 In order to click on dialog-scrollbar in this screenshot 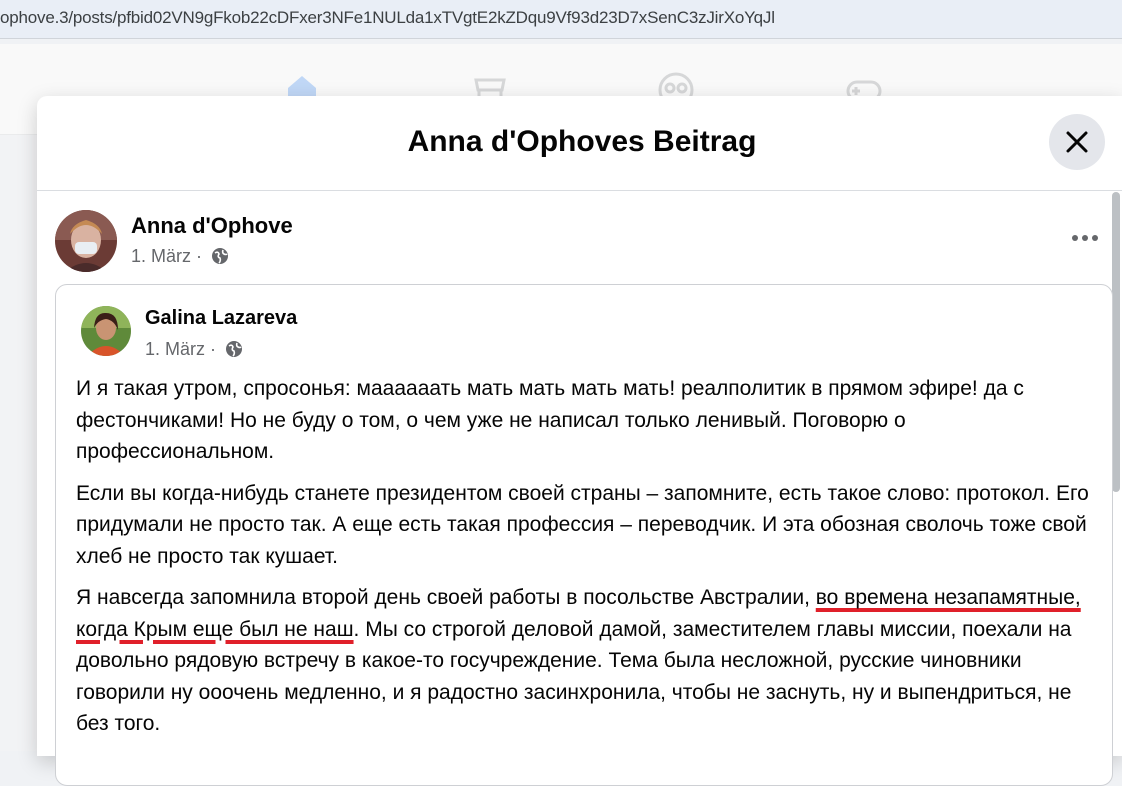, I will do `click(1116, 342)`.